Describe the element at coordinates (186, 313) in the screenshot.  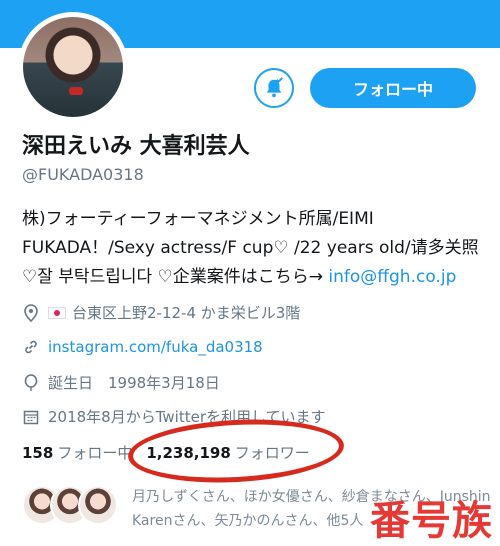
I see `location-text: 台東区上野2-12-4 かま栄ビル3階` at that location.